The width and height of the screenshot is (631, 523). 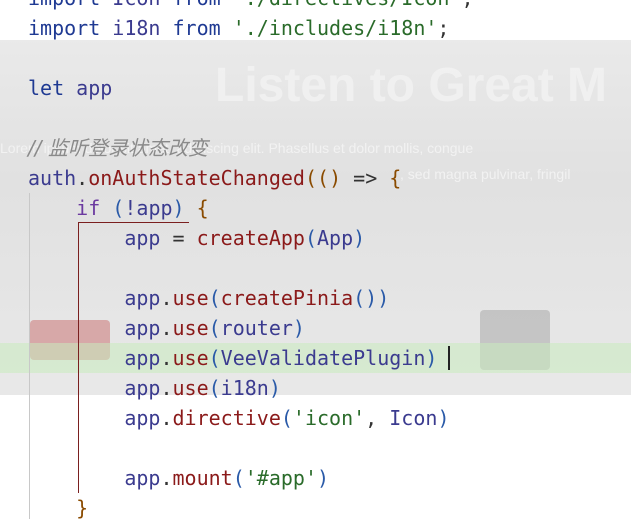 What do you see at coordinates (133, 357) in the screenshot?
I see `bracket-pair-guide` at bounding box center [133, 357].